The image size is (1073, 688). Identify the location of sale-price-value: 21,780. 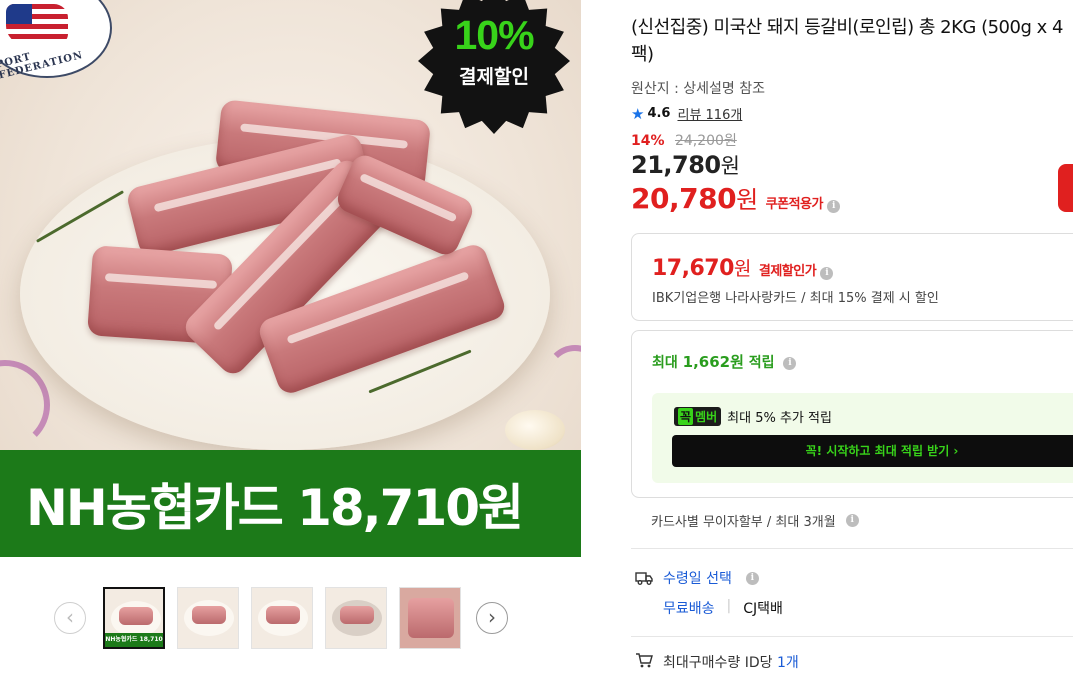
(676, 165).